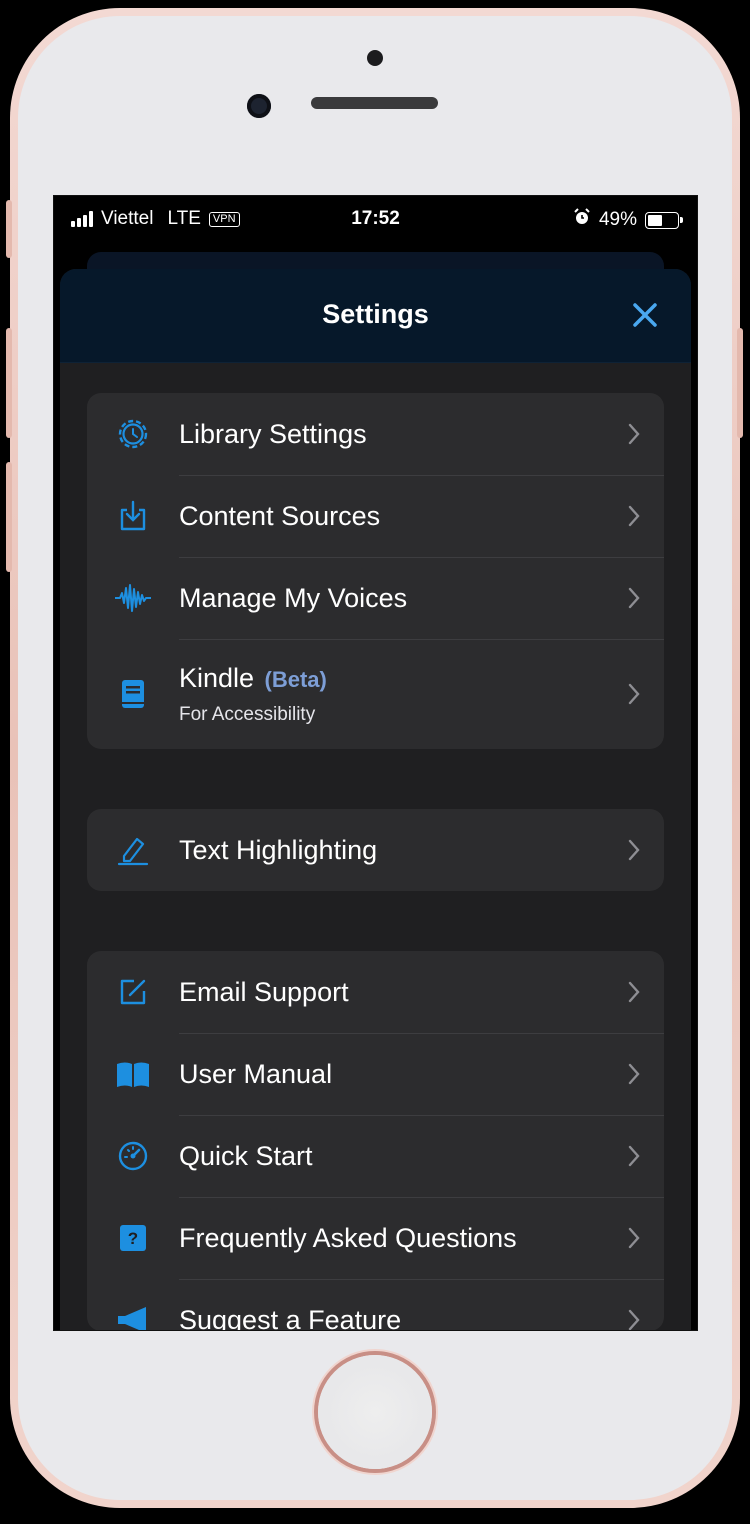 The height and width of the screenshot is (1524, 750). Describe the element at coordinates (375, 219) in the screenshot. I see `status-bar: Viettel LTE VPN 17:52 49%` at that location.